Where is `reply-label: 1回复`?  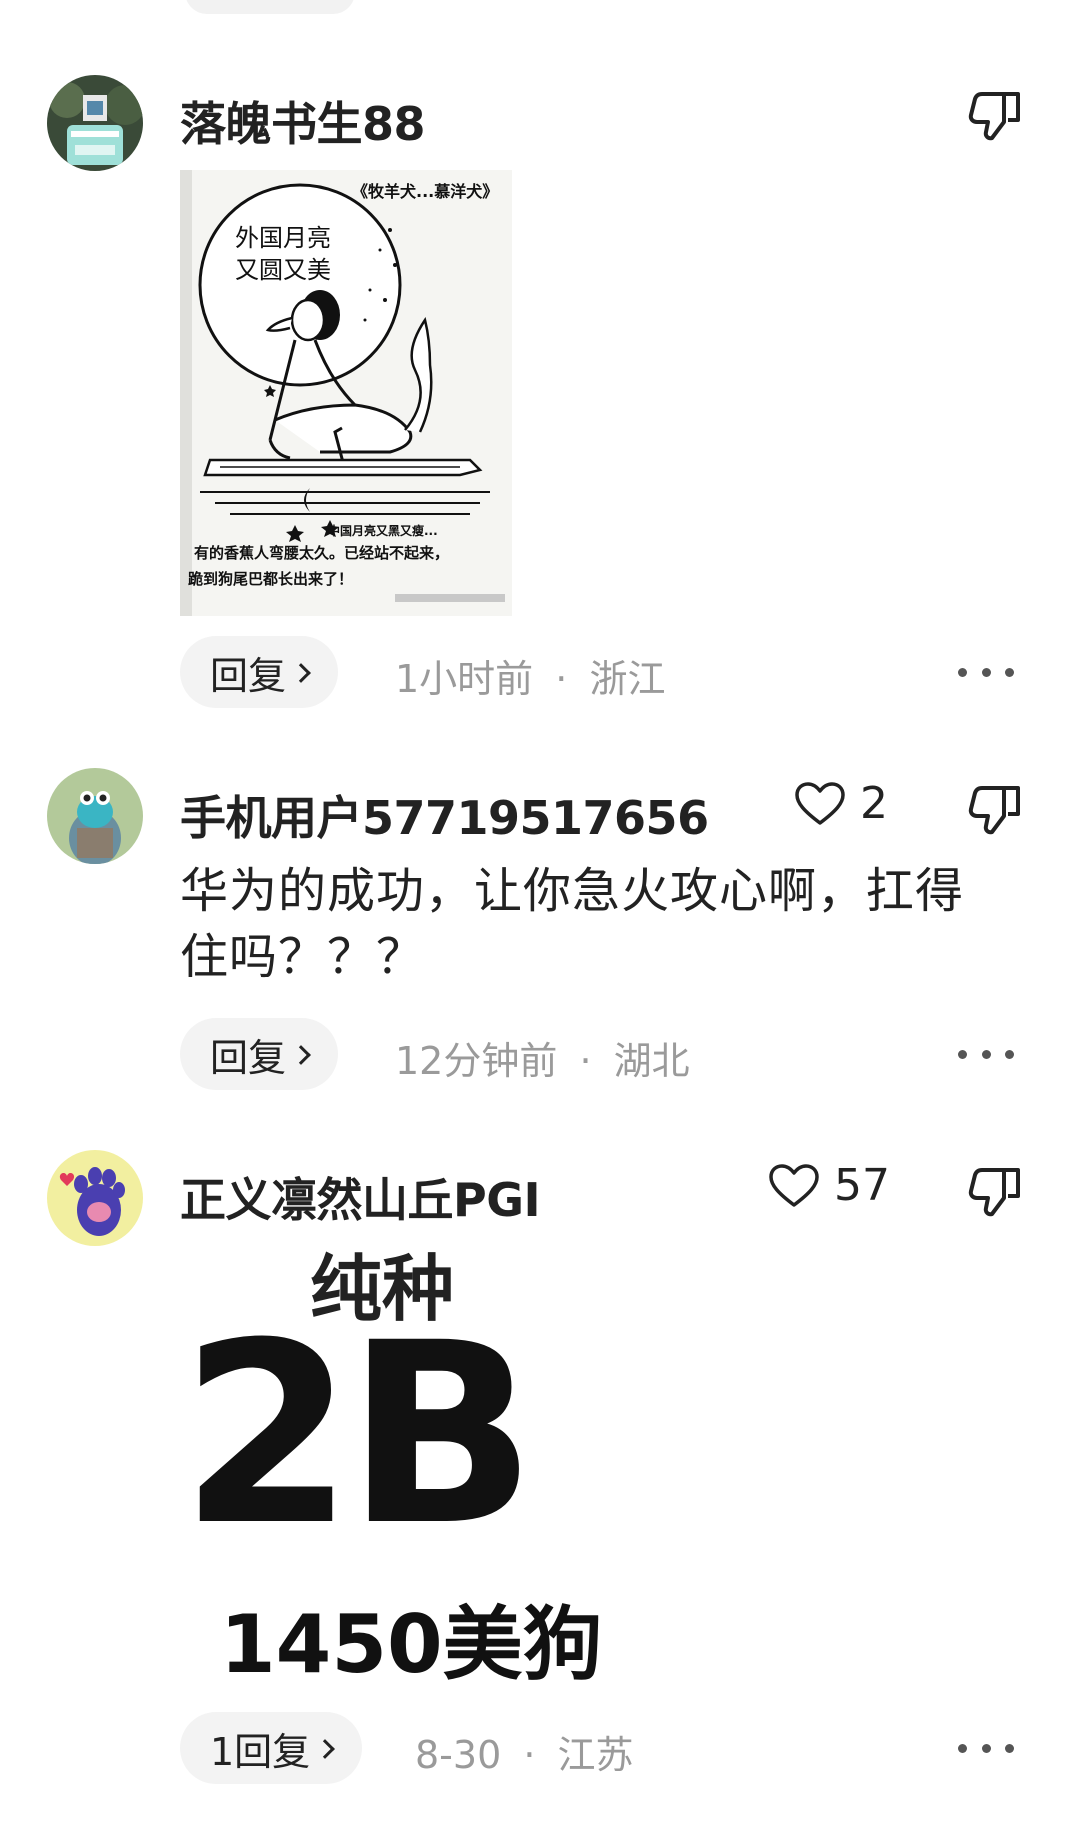
reply-label: 1回复 is located at coordinates (260, 1751).